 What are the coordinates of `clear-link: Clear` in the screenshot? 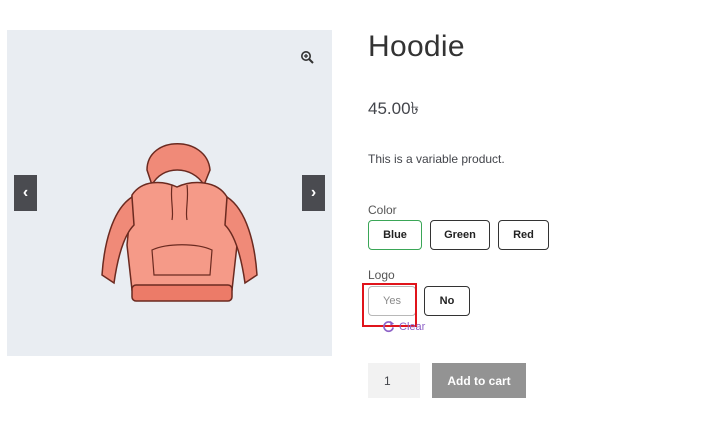 It's located at (403, 326).